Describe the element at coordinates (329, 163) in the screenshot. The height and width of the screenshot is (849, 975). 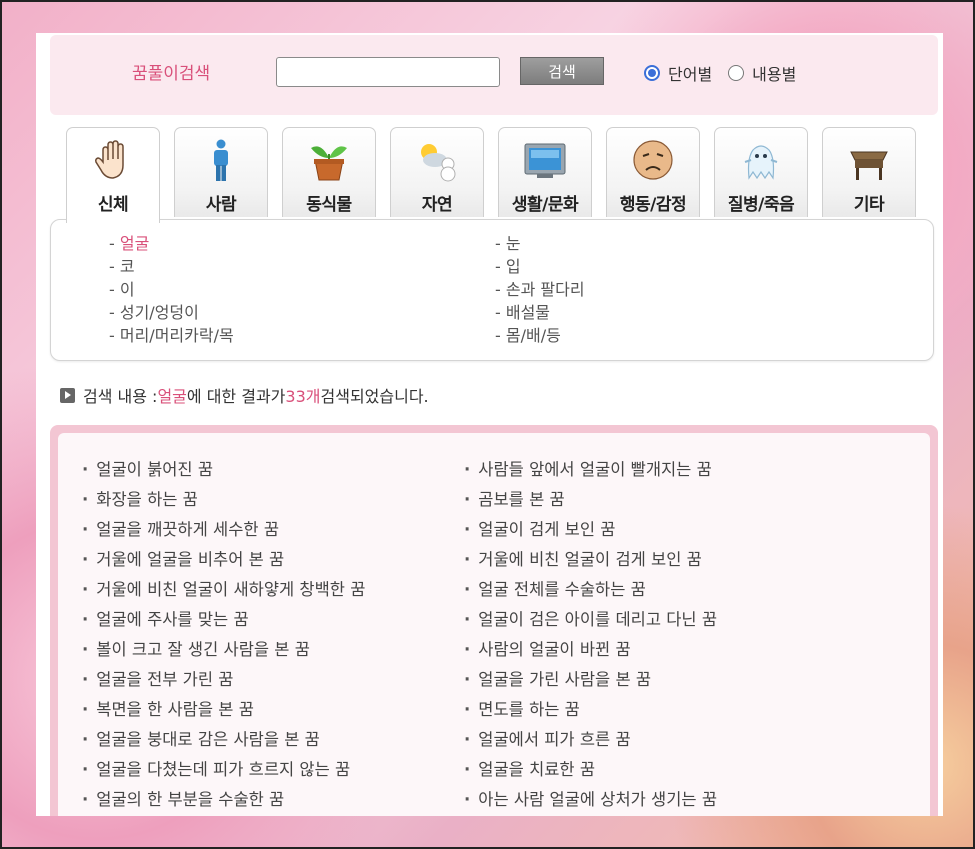
I see `plant-pot-icon` at that location.